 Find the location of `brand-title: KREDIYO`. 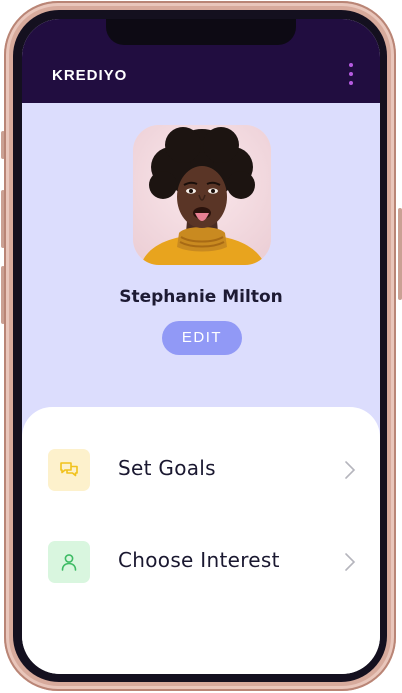

brand-title: KREDIYO is located at coordinates (90, 75).